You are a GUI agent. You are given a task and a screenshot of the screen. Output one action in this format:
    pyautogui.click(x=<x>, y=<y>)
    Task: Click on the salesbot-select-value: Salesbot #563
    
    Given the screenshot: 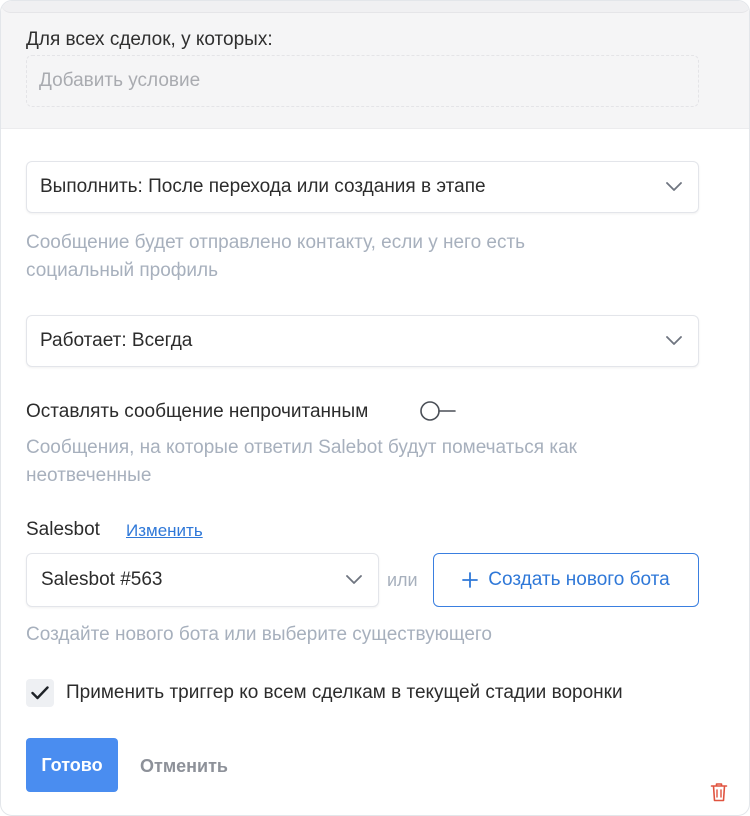 What is the action you would take?
    pyautogui.click(x=102, y=579)
    